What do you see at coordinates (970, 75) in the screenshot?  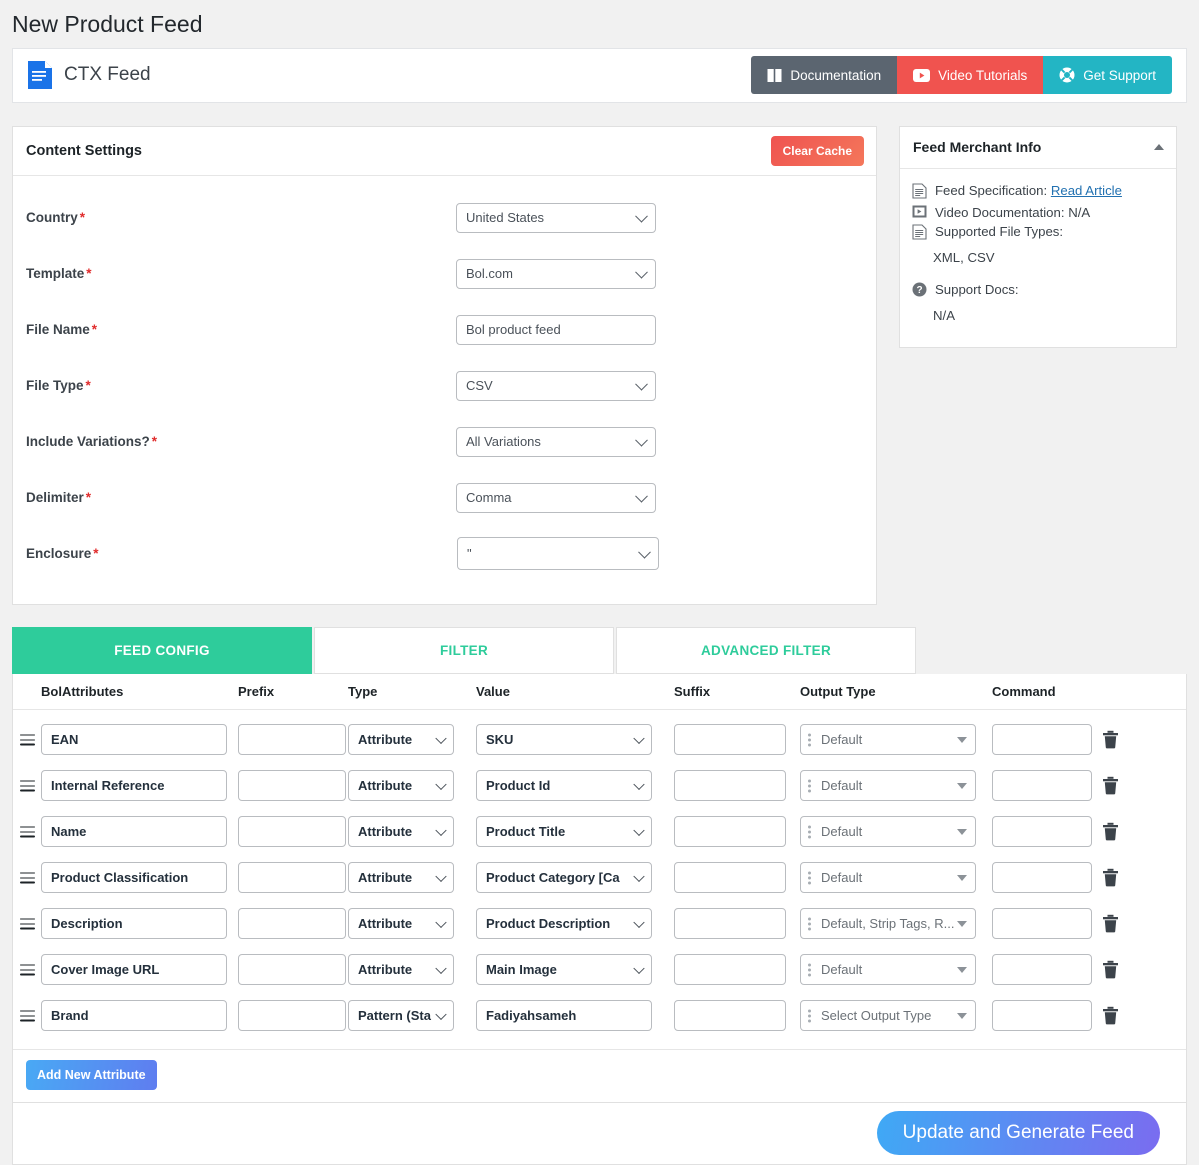 I see `video-tutorials-button: Video Tutorials` at bounding box center [970, 75].